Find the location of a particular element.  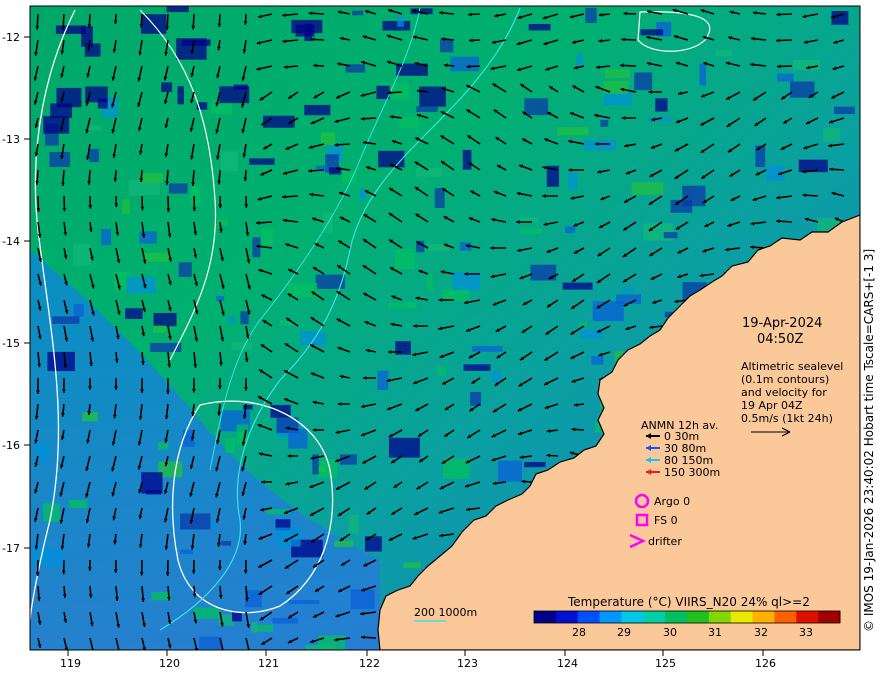

map-time: 04:50Z is located at coordinates (780, 339).